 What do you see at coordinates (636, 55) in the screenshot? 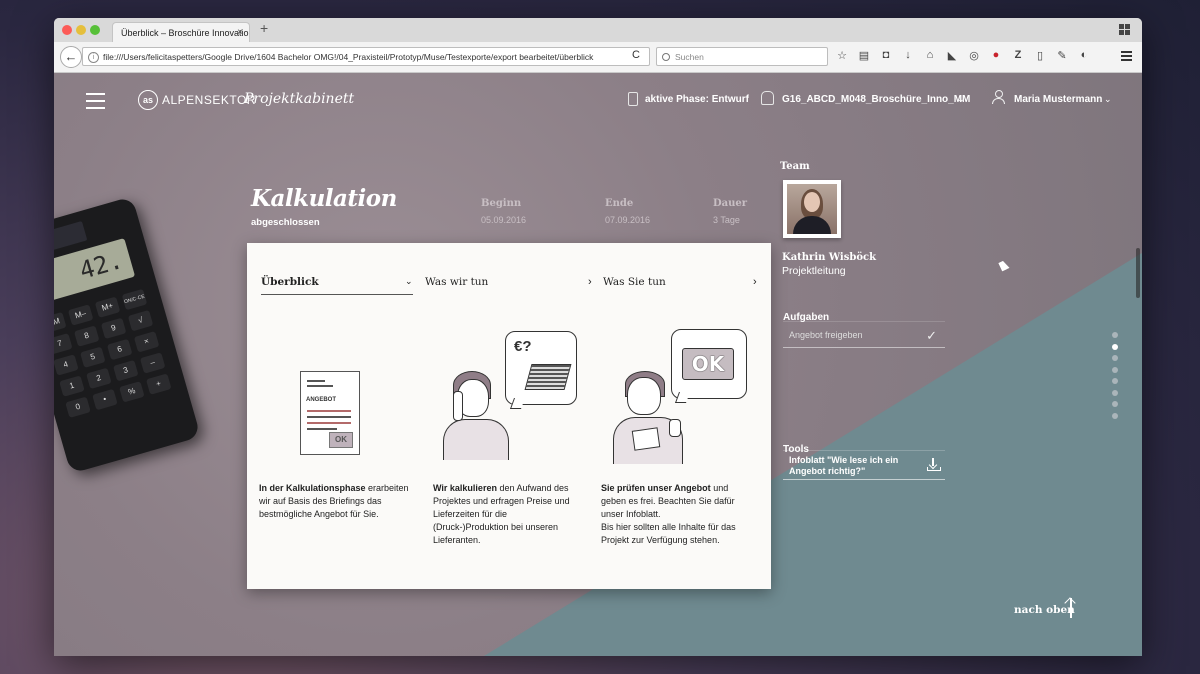
I see `reload-button: C` at bounding box center [636, 55].